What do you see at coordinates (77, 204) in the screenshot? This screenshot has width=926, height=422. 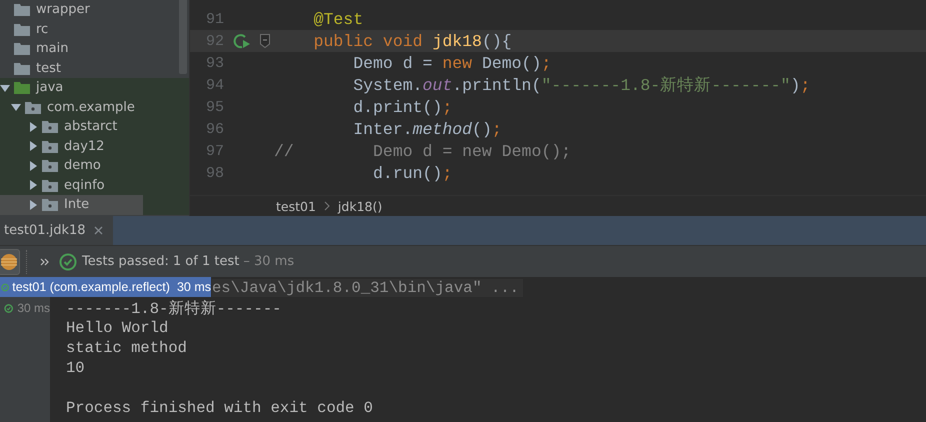 I see `tree-item: Inte` at bounding box center [77, 204].